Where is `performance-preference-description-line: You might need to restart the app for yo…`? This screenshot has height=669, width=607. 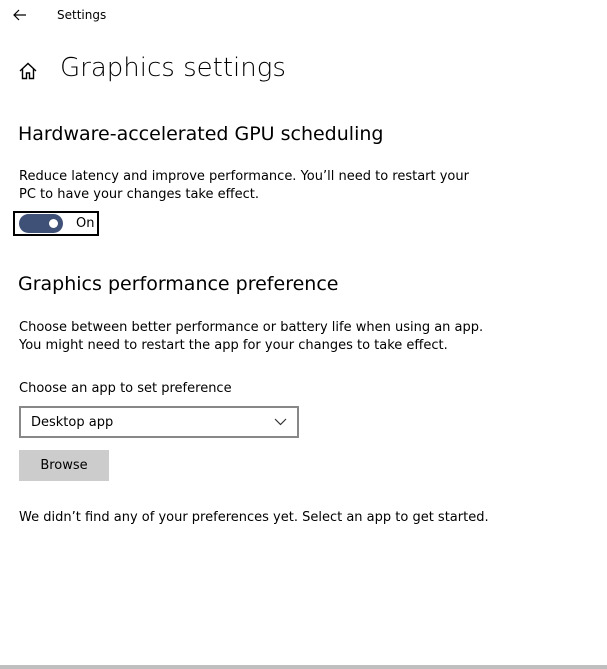 performance-preference-description-line: You might need to restart the app for yo… is located at coordinates (233, 345).